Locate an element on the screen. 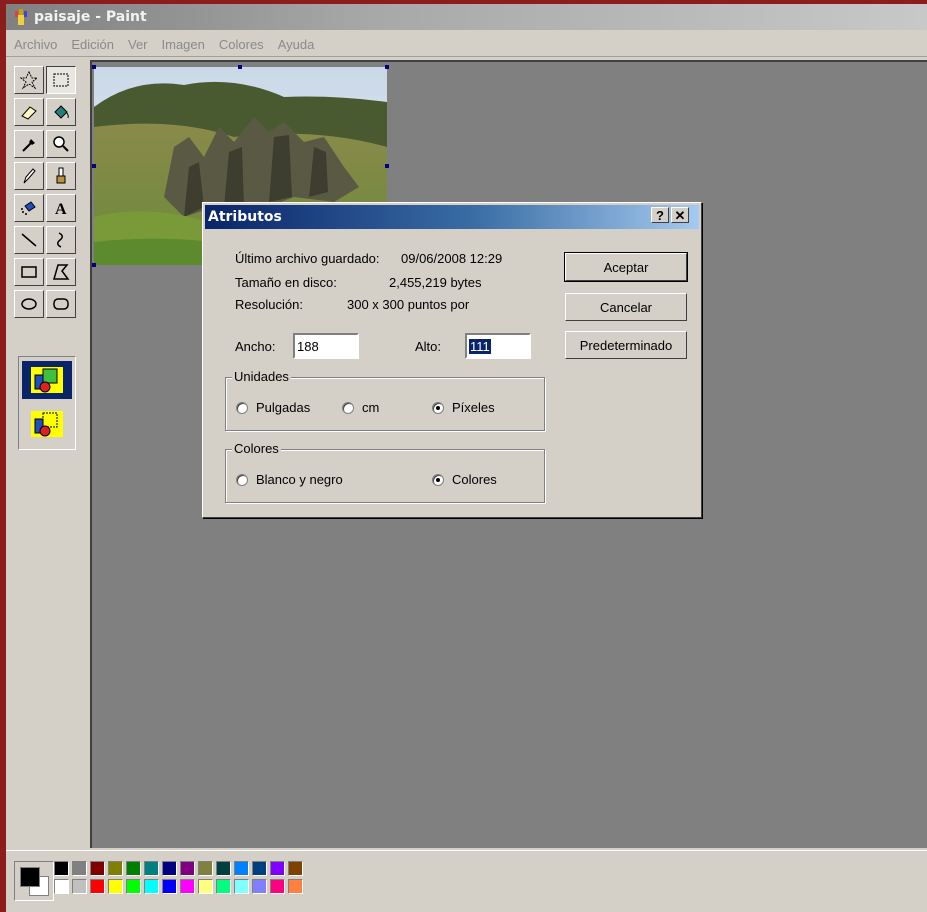 Image resolution: width=927 pixels, height=912 pixels. menu-ayuda: Ayuda is located at coordinates (296, 44).